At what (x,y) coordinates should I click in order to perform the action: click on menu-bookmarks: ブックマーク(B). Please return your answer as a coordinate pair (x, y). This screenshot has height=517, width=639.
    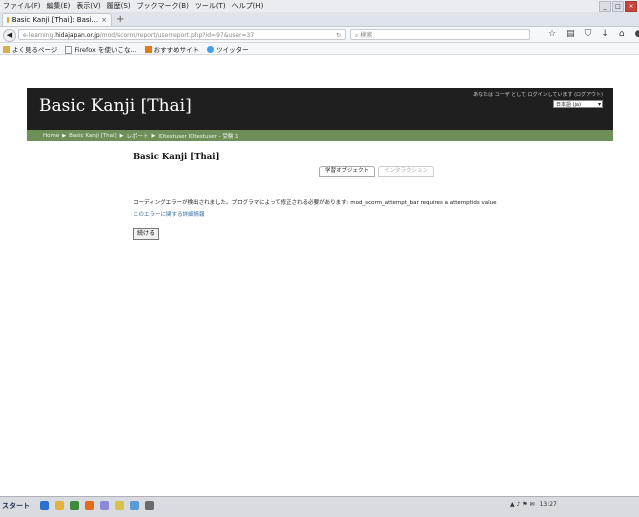
    Looking at the image, I should click on (163, 6).